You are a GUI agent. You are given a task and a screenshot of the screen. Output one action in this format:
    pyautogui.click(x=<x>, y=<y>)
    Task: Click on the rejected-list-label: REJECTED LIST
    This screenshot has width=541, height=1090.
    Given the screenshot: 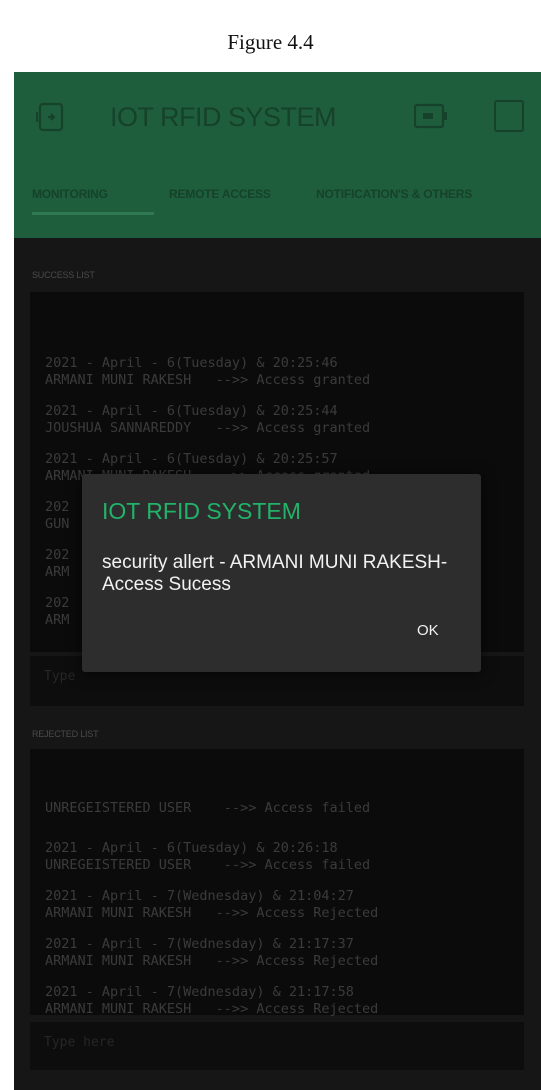 What is the action you would take?
    pyautogui.click(x=65, y=734)
    